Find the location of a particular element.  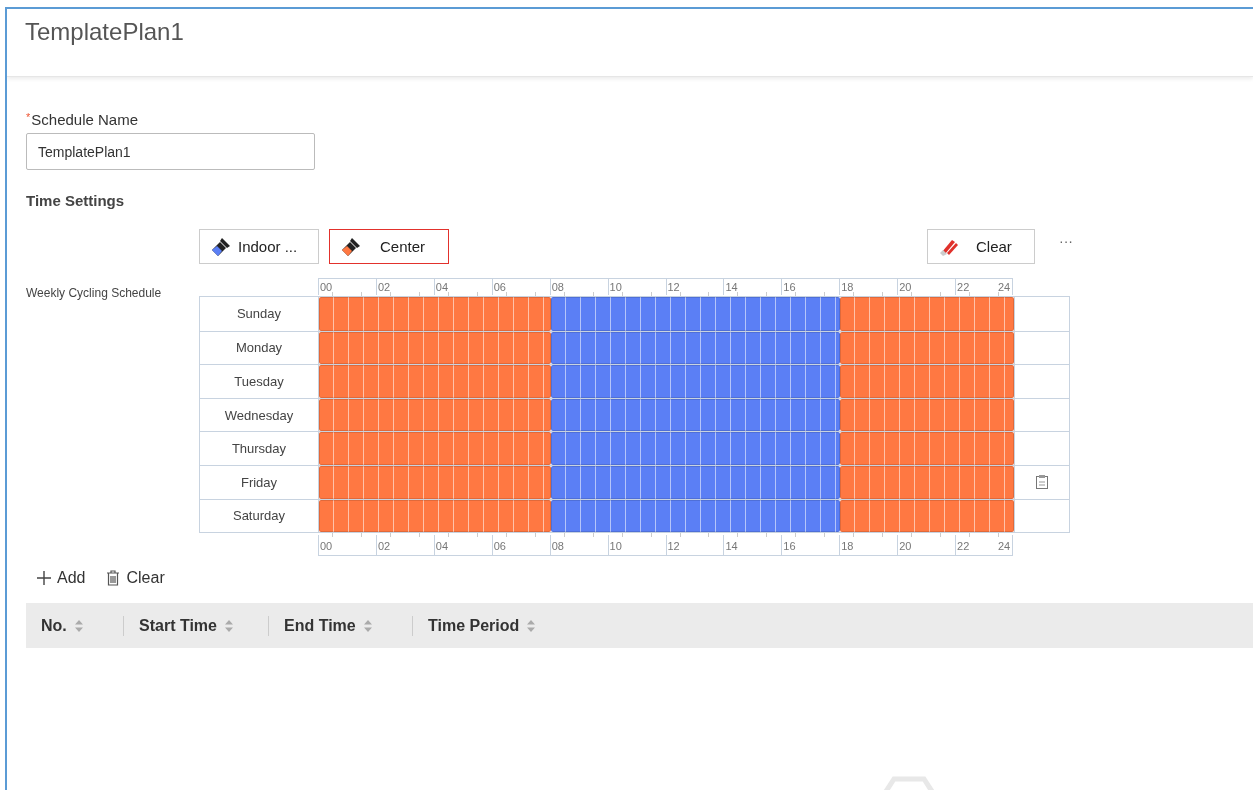

clear-button: Clear is located at coordinates (135, 578).